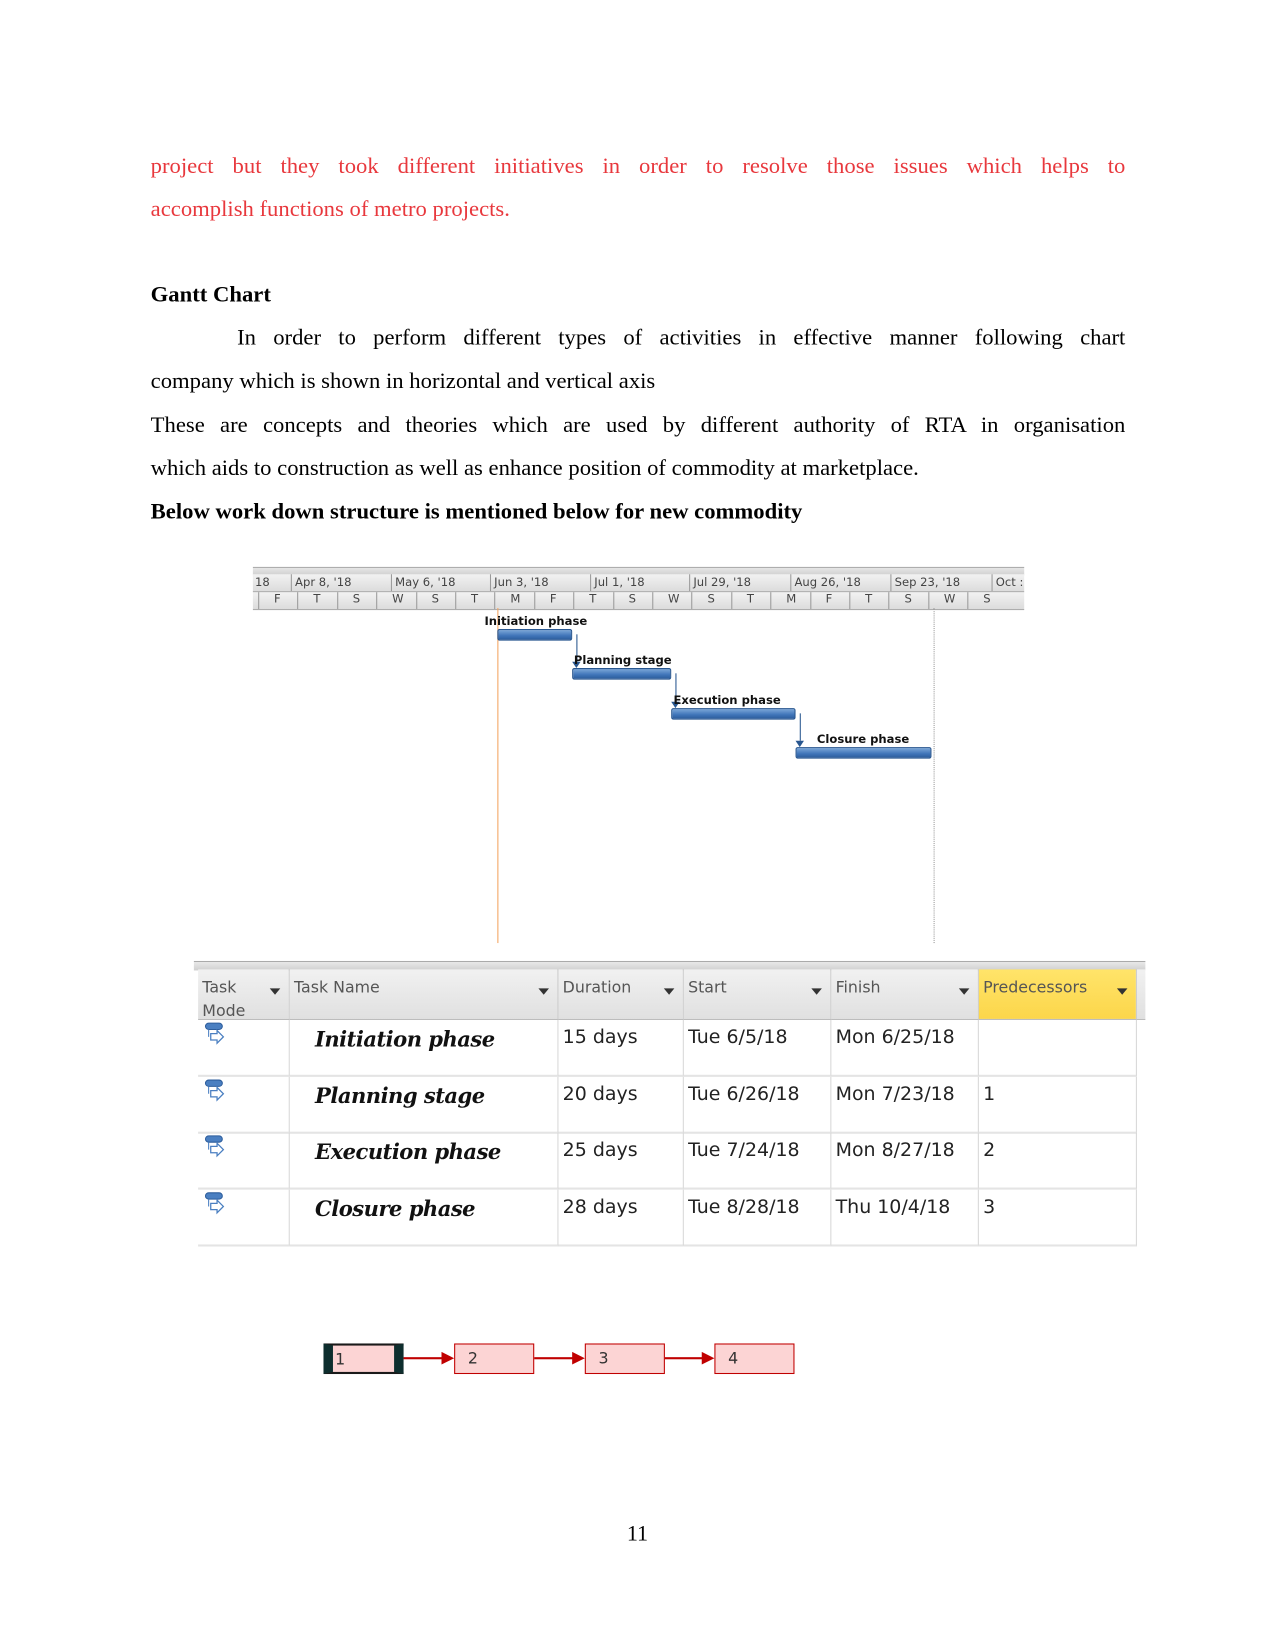 The height and width of the screenshot is (1650, 1275). What do you see at coordinates (1057, 1105) in the screenshot?
I see `cell-predecessors: 1` at bounding box center [1057, 1105].